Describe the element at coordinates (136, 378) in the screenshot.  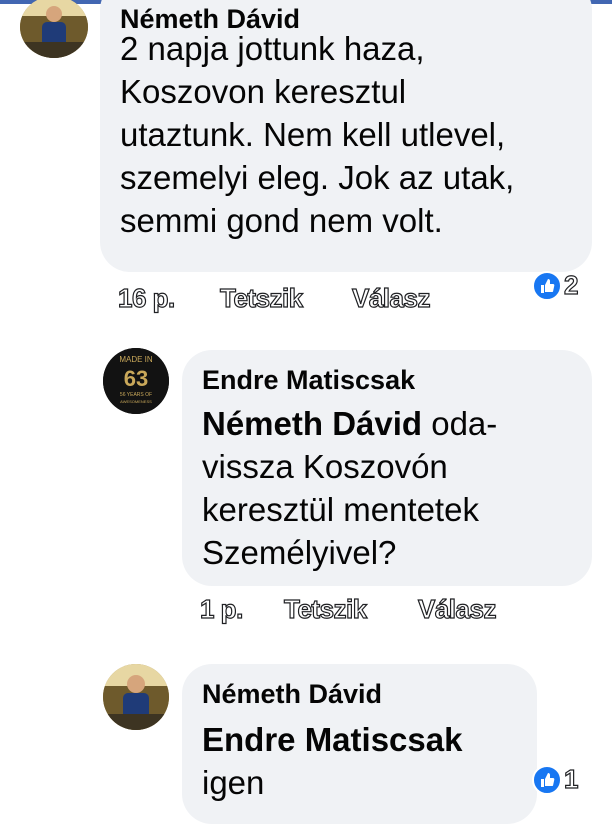
I see `avatar-text: 63` at that location.